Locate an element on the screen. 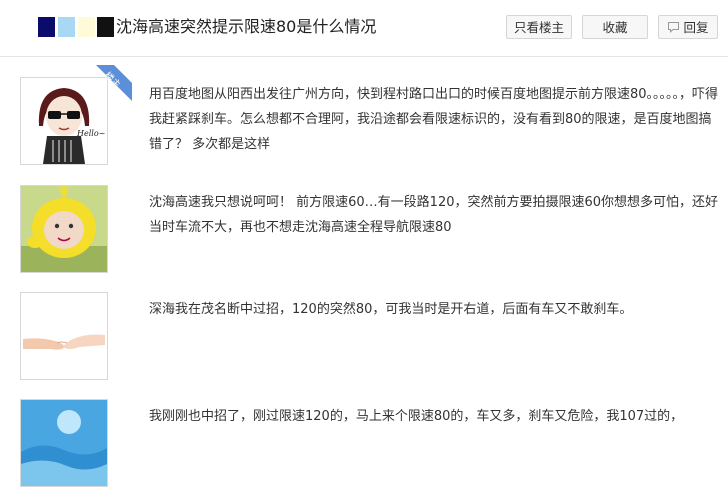  post-text: 深海我在茂名断中过招，120的突然80，可我当时是开右道，后面有车又不敢刹车。 is located at coordinates (391, 309).